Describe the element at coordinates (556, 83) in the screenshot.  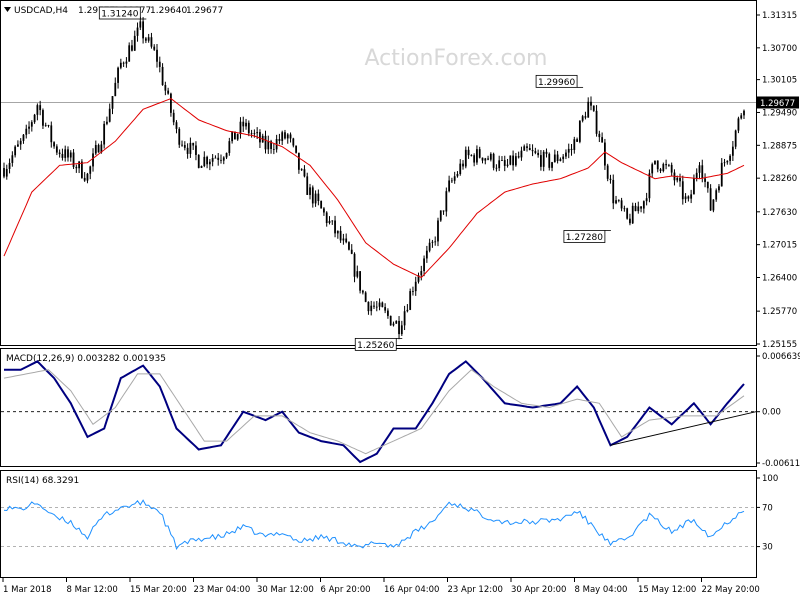
I see `price-annotation-label: 1.29960` at that location.